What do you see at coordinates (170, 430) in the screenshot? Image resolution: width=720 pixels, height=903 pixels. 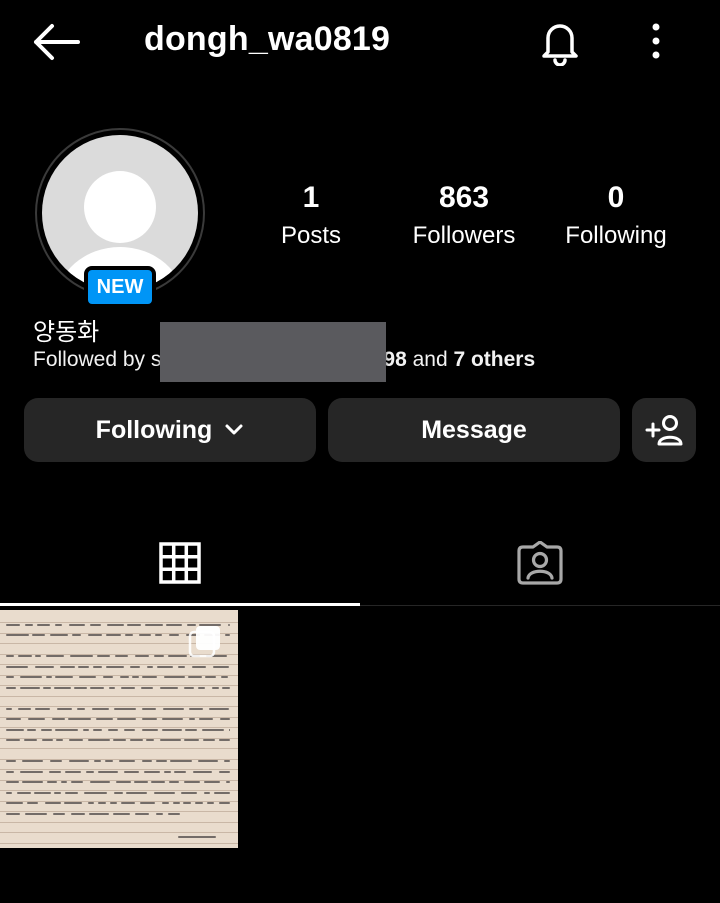 I see `following-button: Following` at bounding box center [170, 430].